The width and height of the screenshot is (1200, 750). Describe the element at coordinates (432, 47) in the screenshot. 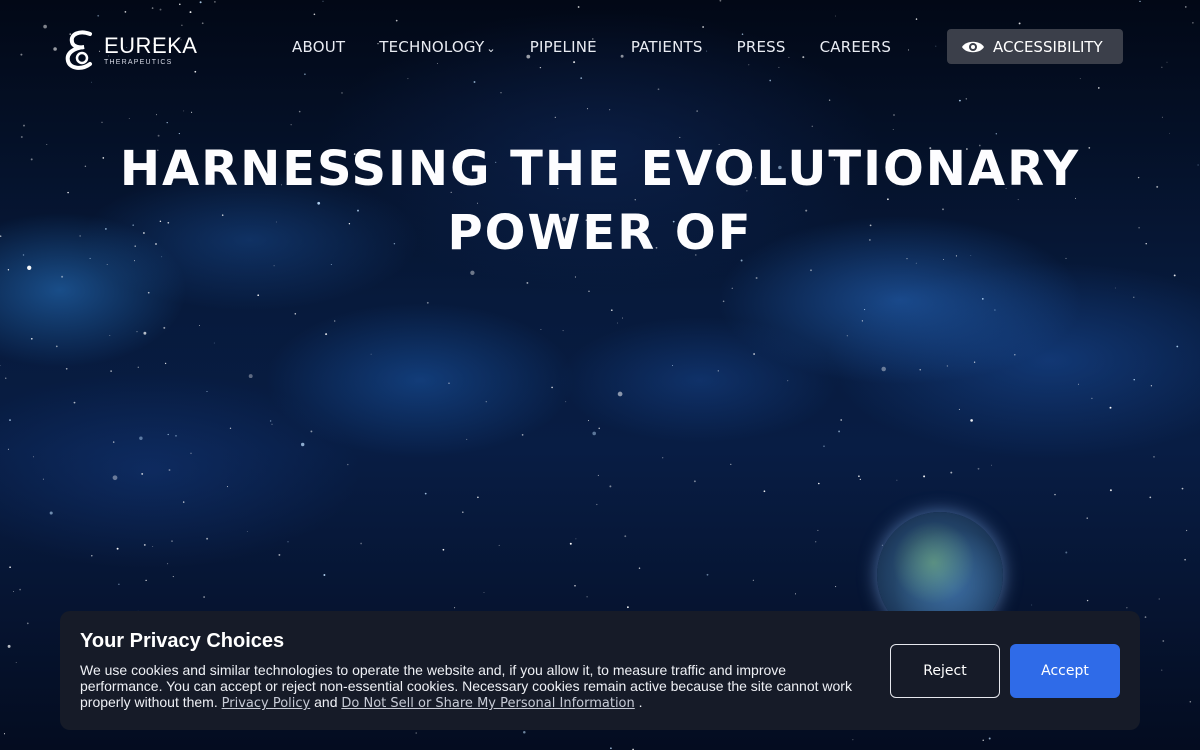

I see `nav-item-label: TECHNOLOGY` at that location.